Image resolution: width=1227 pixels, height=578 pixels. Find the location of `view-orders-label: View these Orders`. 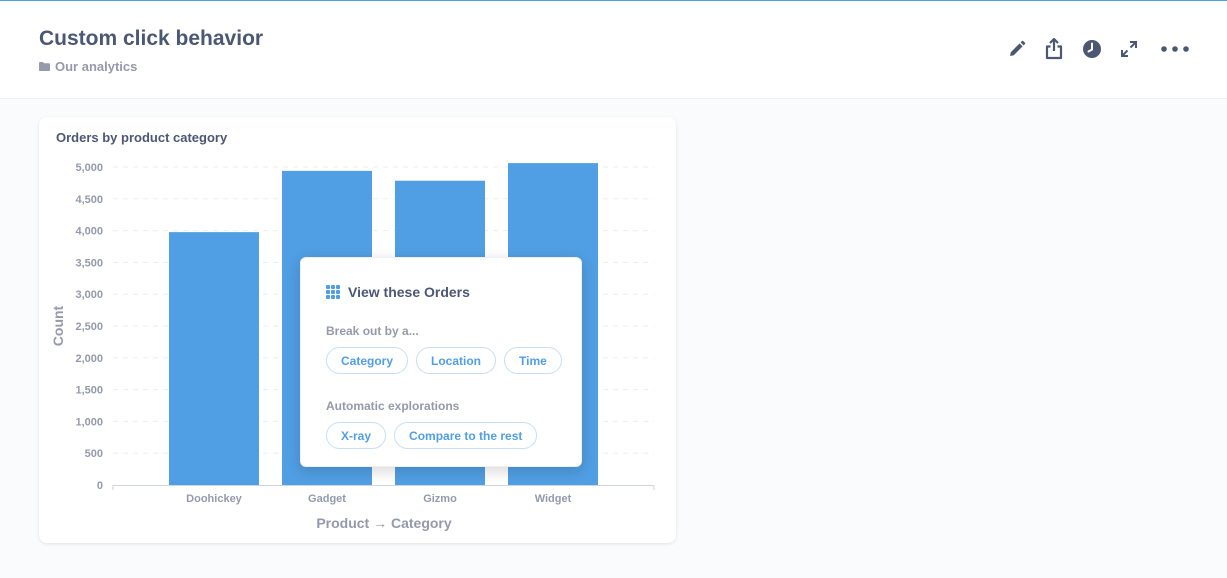

view-orders-label: View these Orders is located at coordinates (409, 292).